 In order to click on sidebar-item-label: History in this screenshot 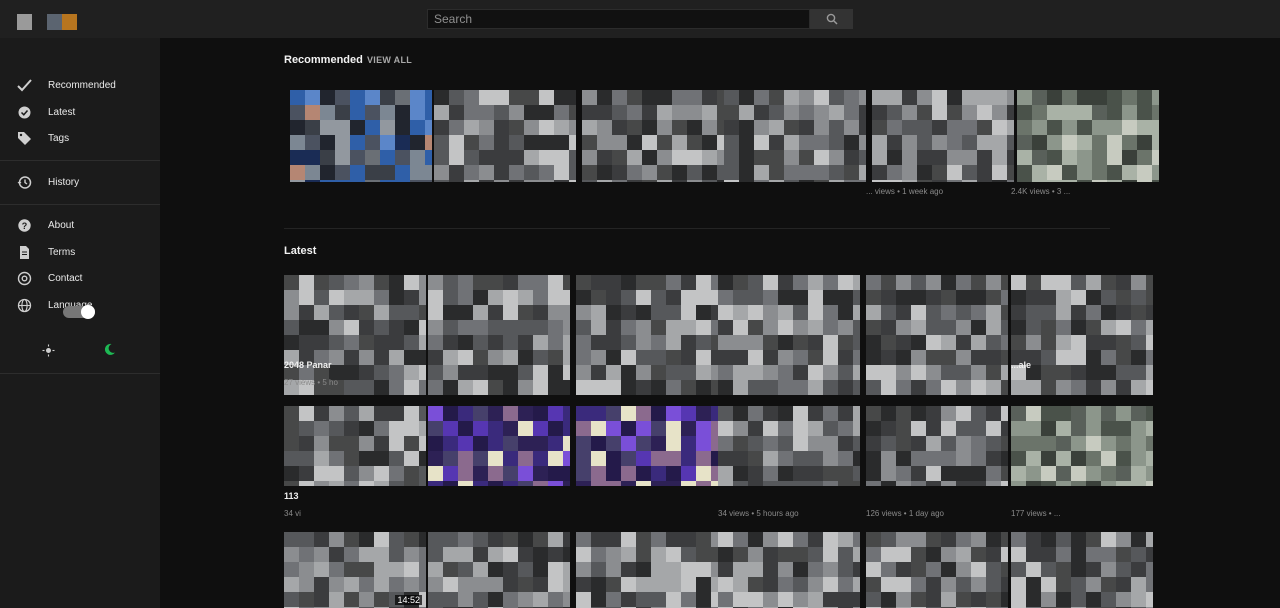, I will do `click(64, 182)`.